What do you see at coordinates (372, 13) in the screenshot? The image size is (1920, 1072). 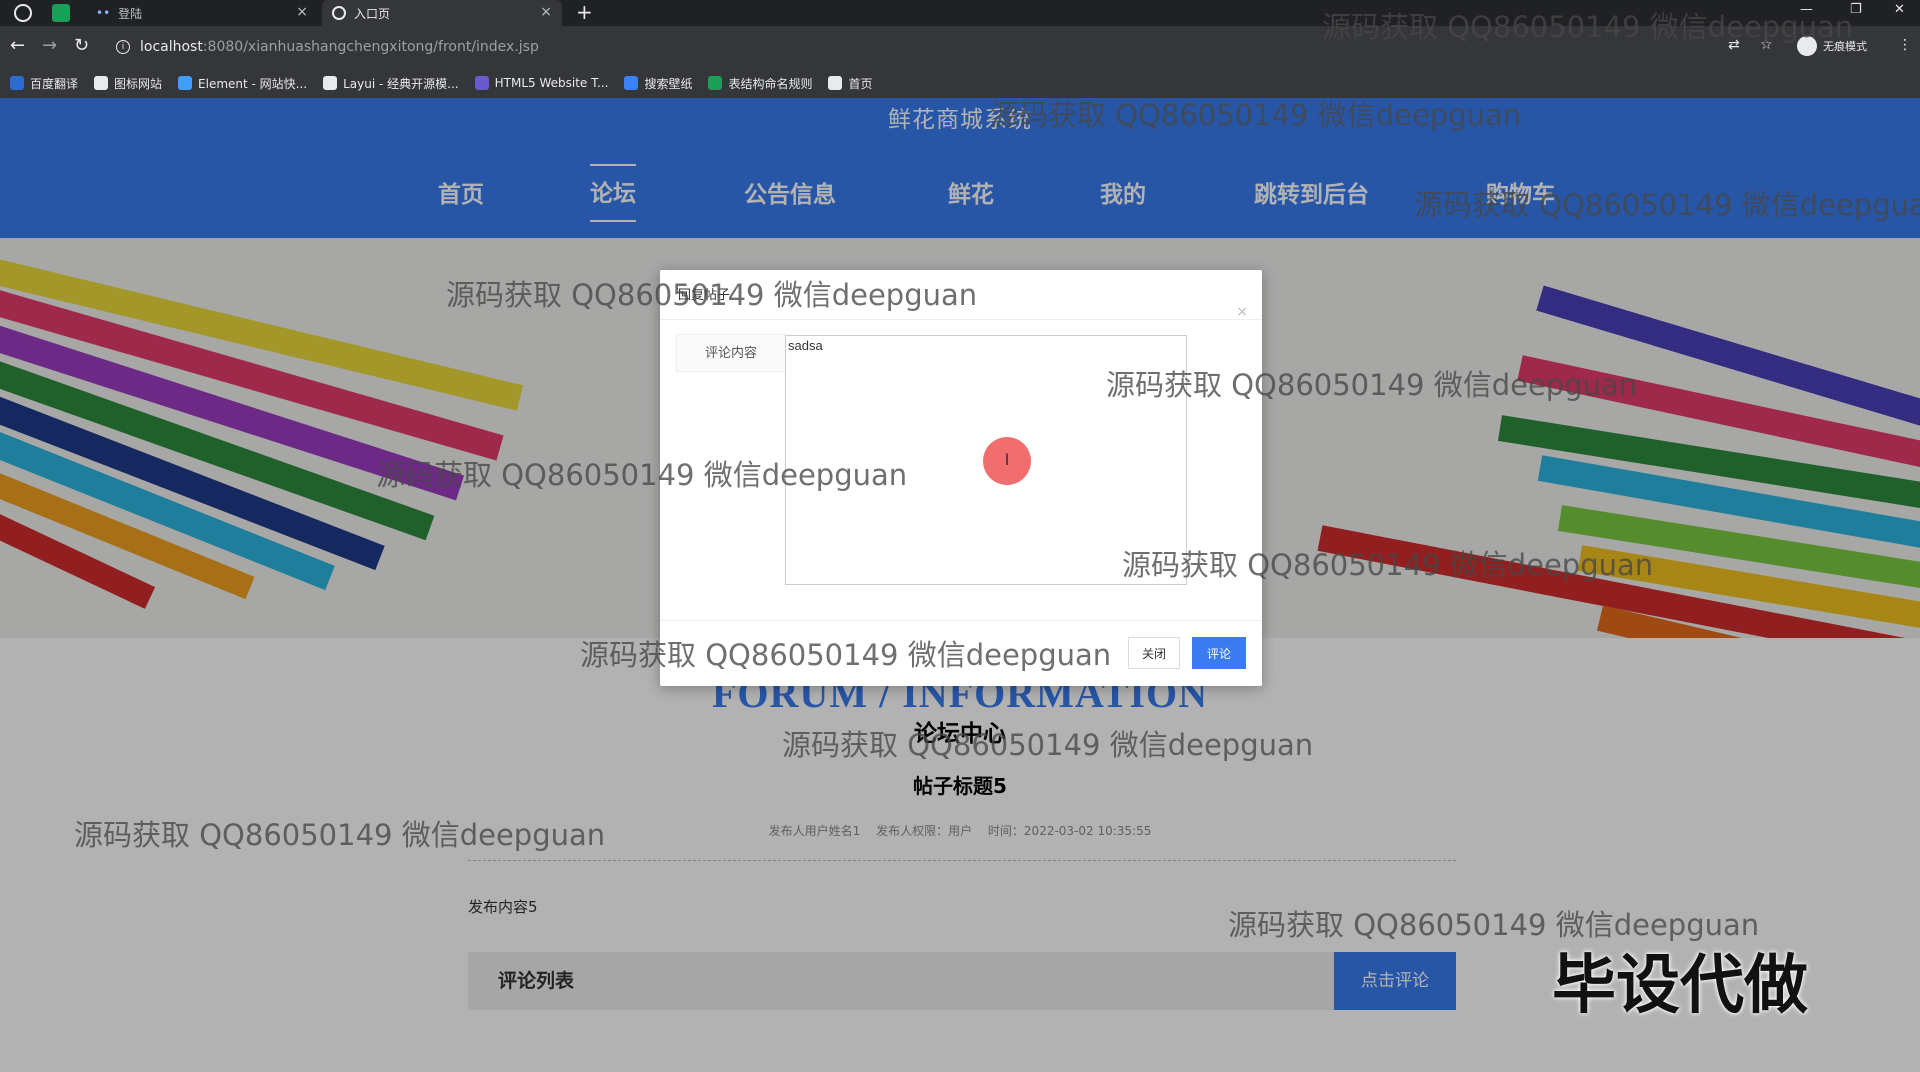 I see `tab-label: 入口页` at bounding box center [372, 13].